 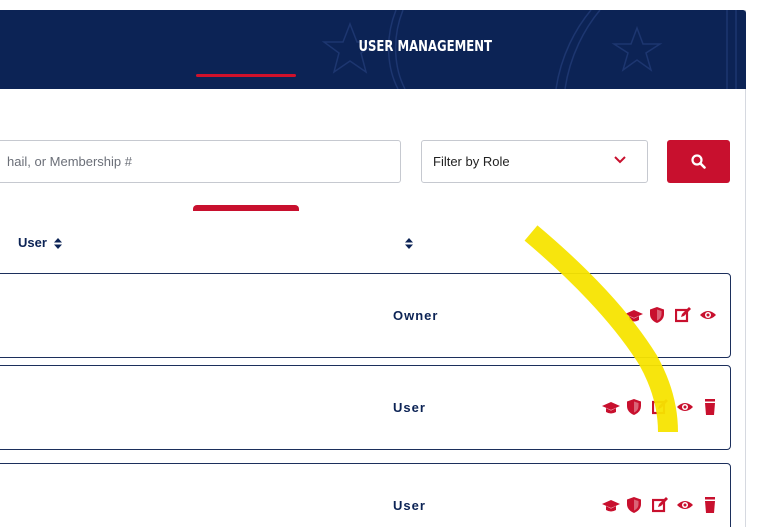 What do you see at coordinates (365, 495) in the screenshot?
I see `table-row: User` at bounding box center [365, 495].